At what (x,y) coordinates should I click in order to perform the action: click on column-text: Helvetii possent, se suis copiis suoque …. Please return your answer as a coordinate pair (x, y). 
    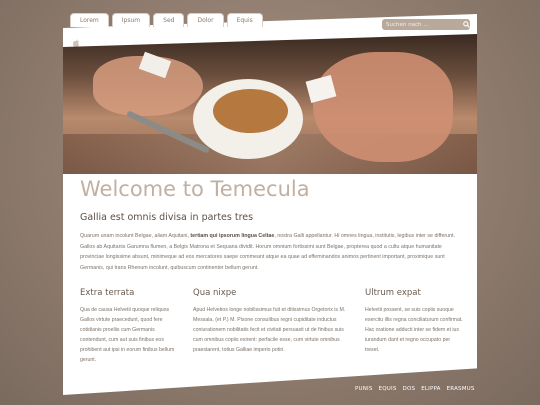
    Looking at the image, I should click on (414, 330).